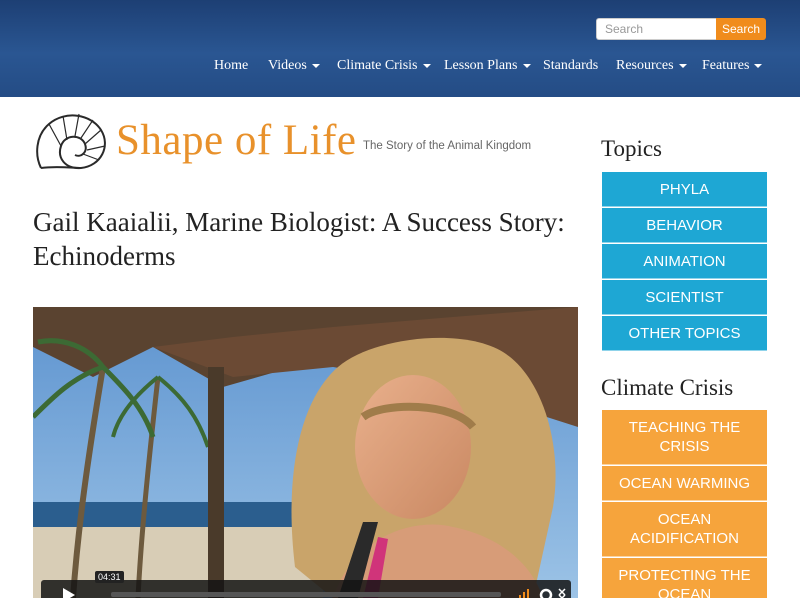 The height and width of the screenshot is (598, 800). What do you see at coordinates (69, 593) in the screenshot?
I see `play-icon` at bounding box center [69, 593].